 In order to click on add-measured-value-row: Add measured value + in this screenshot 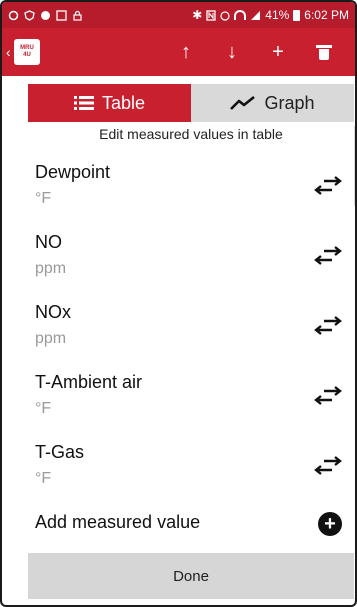, I will do `click(178, 524)`.